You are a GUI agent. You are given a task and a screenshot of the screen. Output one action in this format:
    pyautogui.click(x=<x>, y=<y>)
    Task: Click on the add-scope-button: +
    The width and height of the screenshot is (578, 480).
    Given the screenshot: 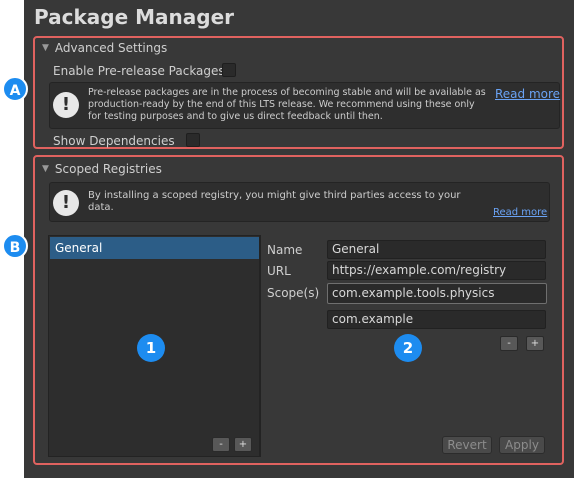 What is the action you would take?
    pyautogui.click(x=535, y=343)
    